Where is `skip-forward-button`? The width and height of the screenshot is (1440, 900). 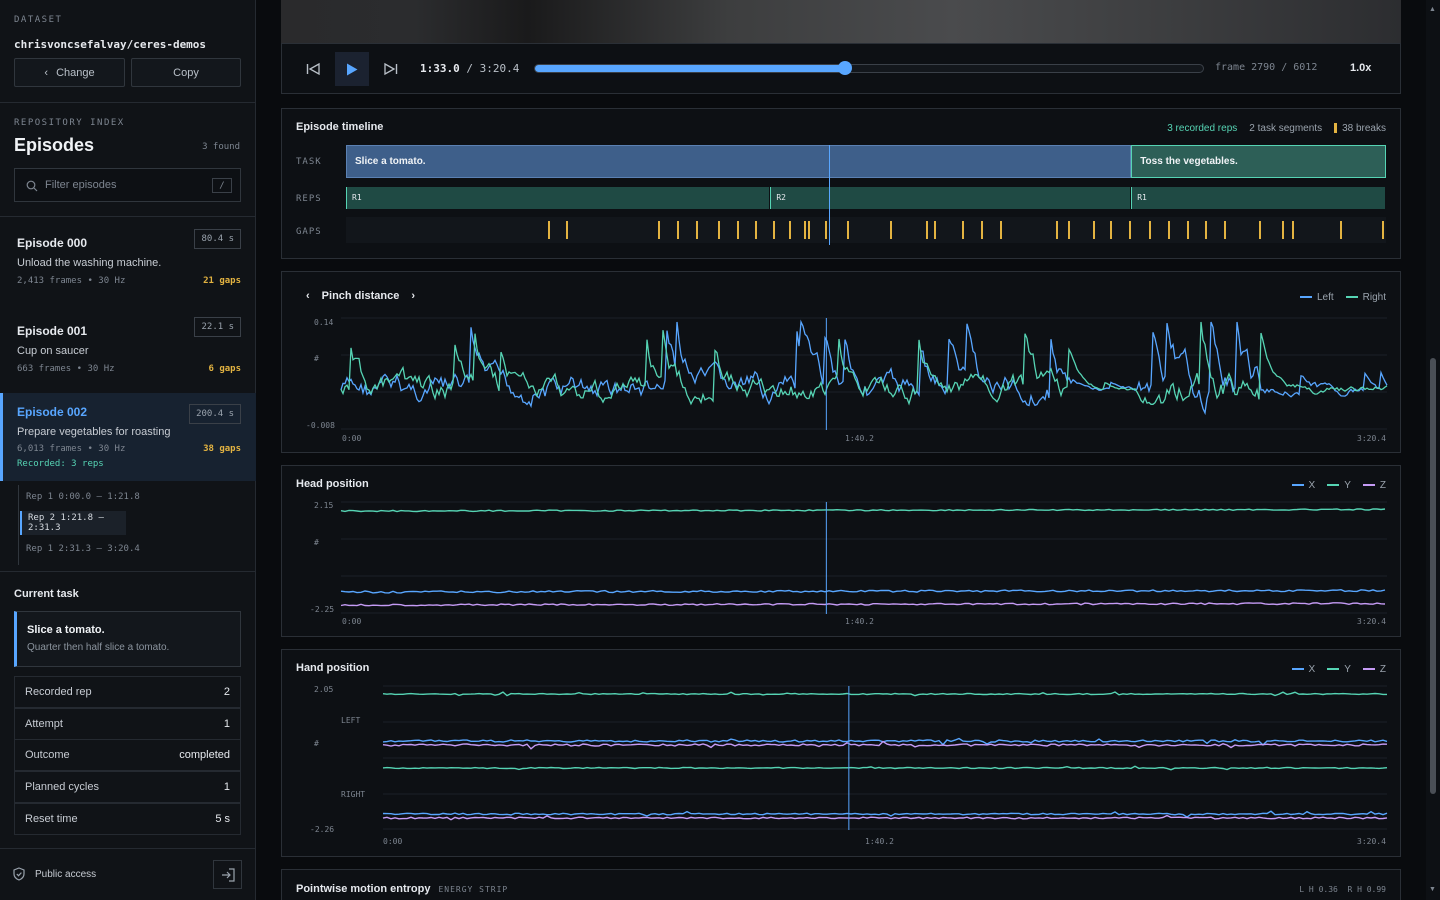
skip-forward-button is located at coordinates (391, 69).